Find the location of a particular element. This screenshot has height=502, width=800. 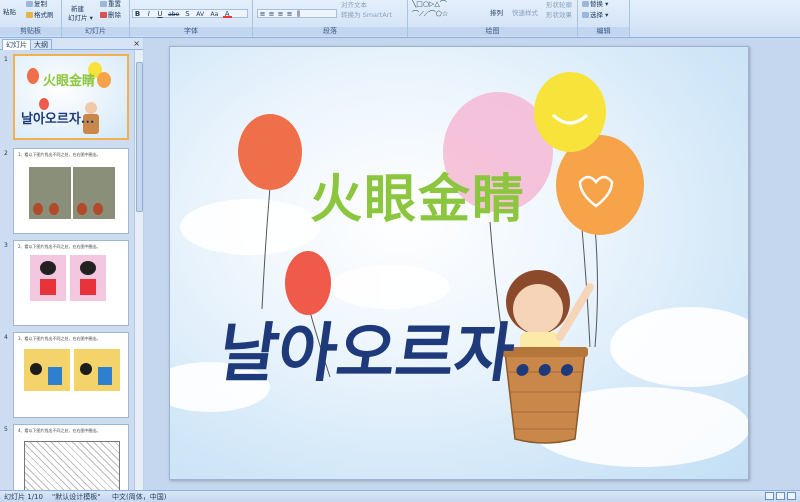

slide-number: 3 is located at coordinates (6, 245).